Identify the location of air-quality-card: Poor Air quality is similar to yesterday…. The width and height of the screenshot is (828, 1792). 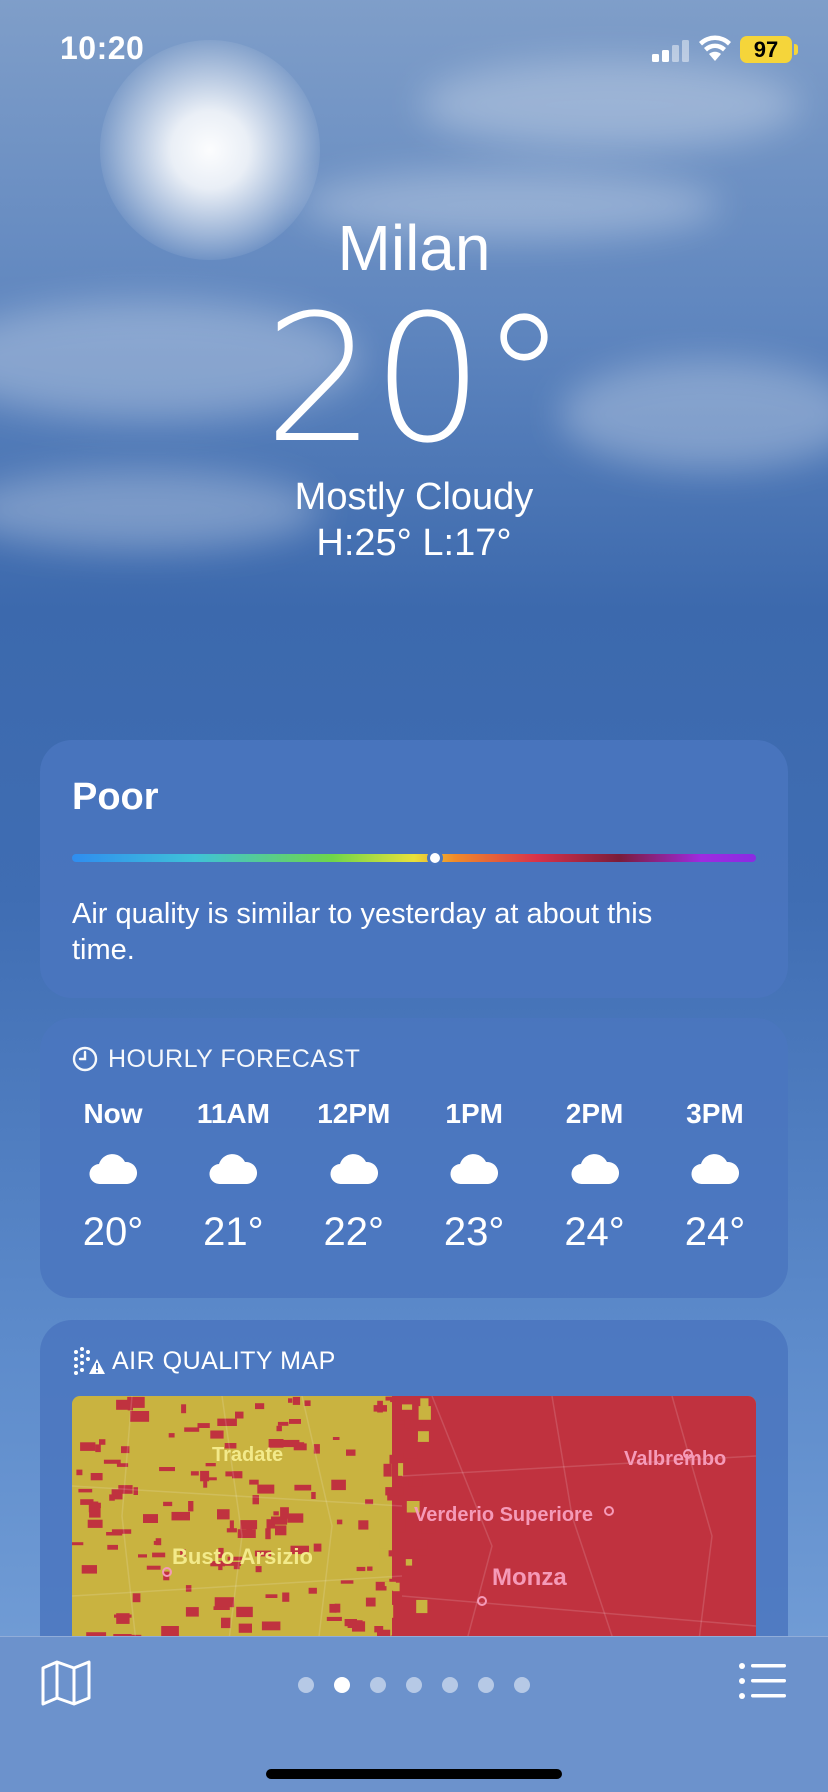
(414, 869).